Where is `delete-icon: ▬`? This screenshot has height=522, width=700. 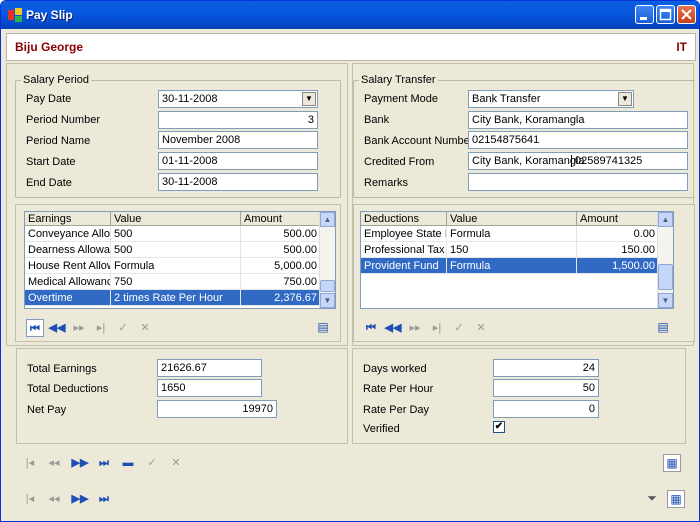 delete-icon: ▬ is located at coordinates (128, 463).